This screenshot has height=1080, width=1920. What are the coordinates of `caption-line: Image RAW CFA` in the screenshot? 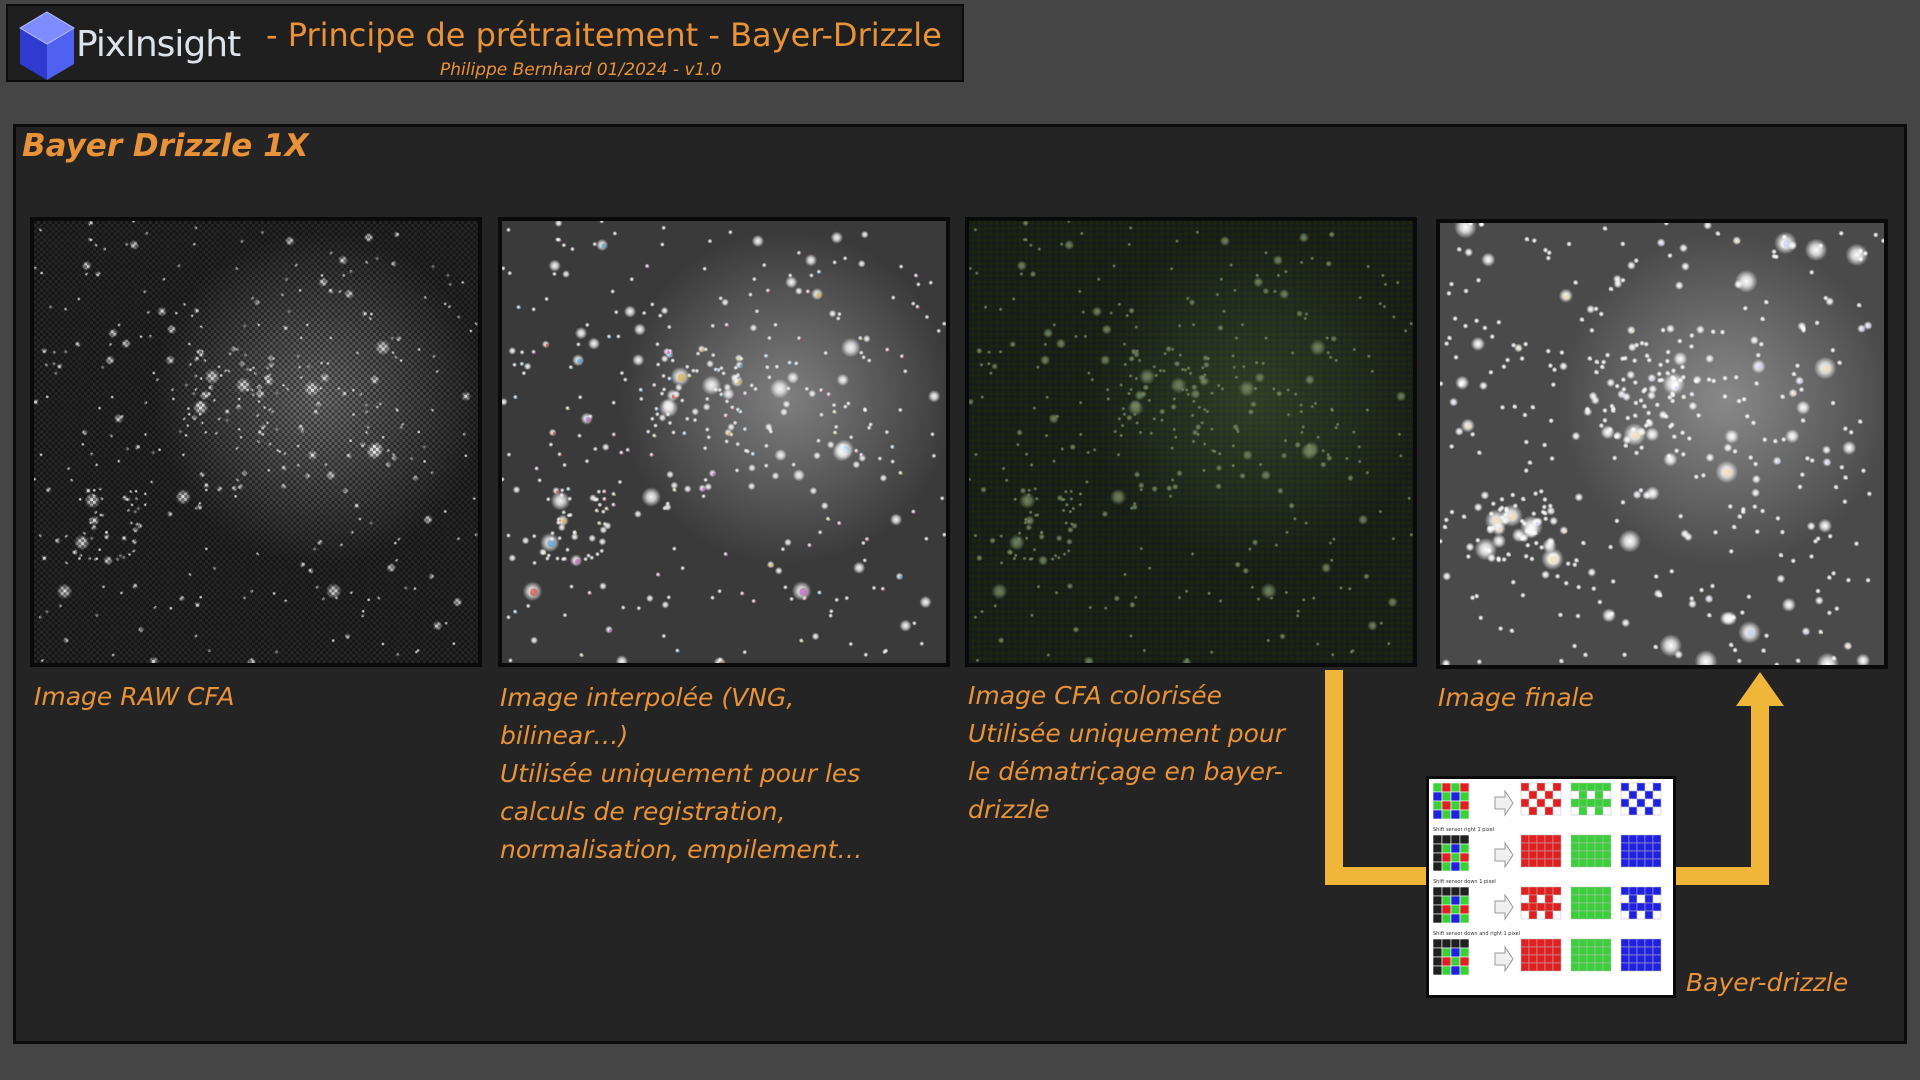 It's located at (134, 696).